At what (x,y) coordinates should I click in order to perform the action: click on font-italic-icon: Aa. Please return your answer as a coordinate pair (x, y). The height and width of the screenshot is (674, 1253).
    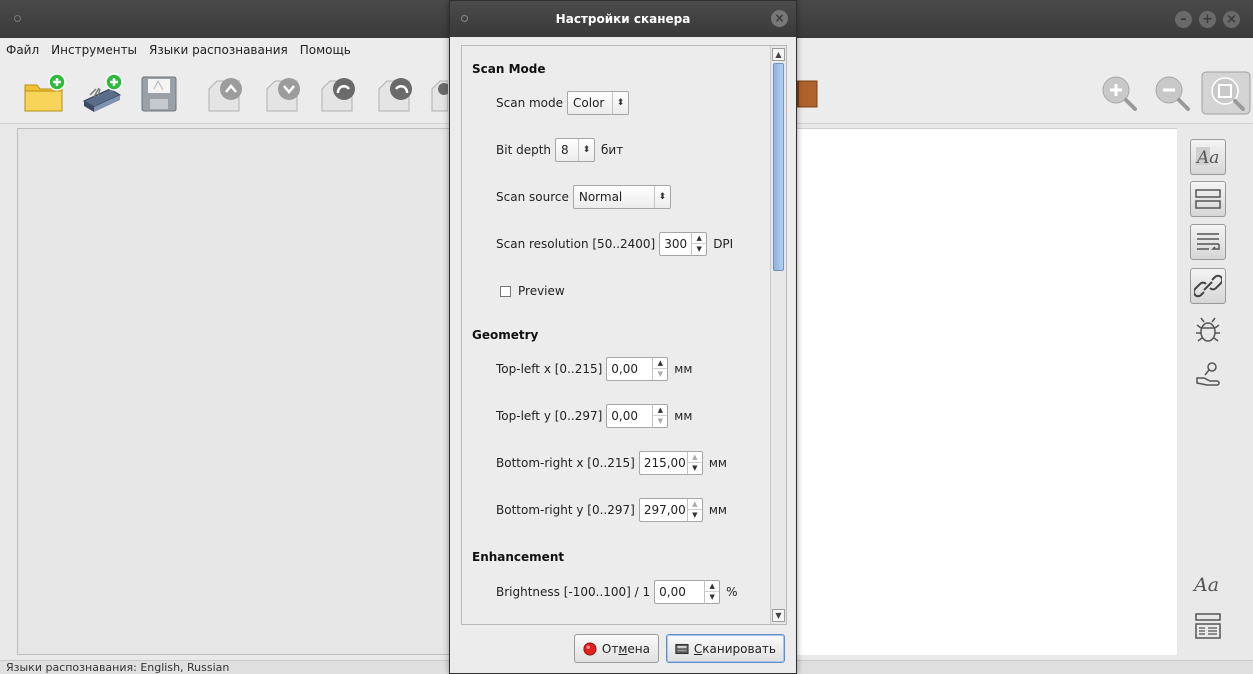
    Looking at the image, I should click on (1208, 584).